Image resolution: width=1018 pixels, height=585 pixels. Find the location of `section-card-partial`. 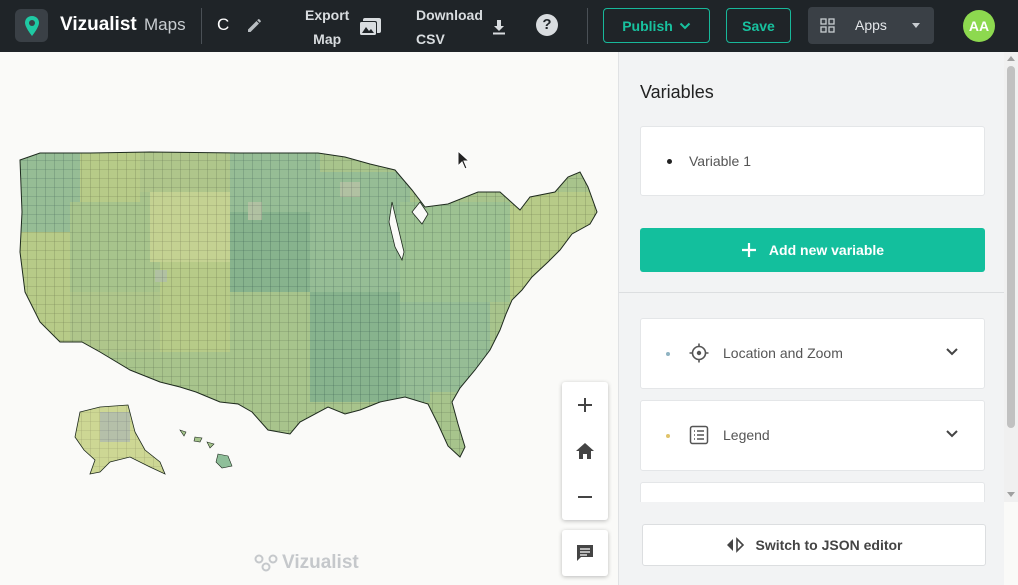

section-card-partial is located at coordinates (812, 492).